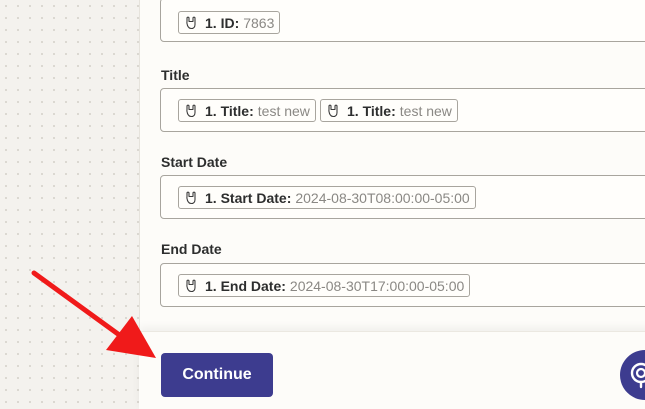  I want to click on help-support-icon, so click(637, 375).